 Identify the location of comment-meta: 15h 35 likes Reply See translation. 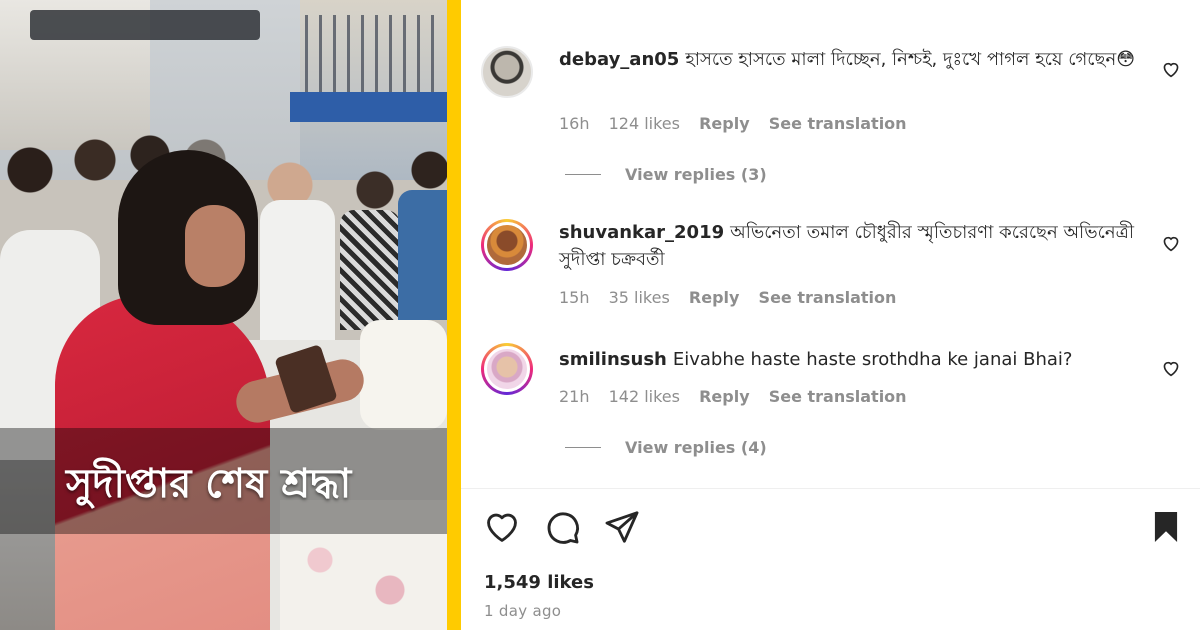
(734, 297).